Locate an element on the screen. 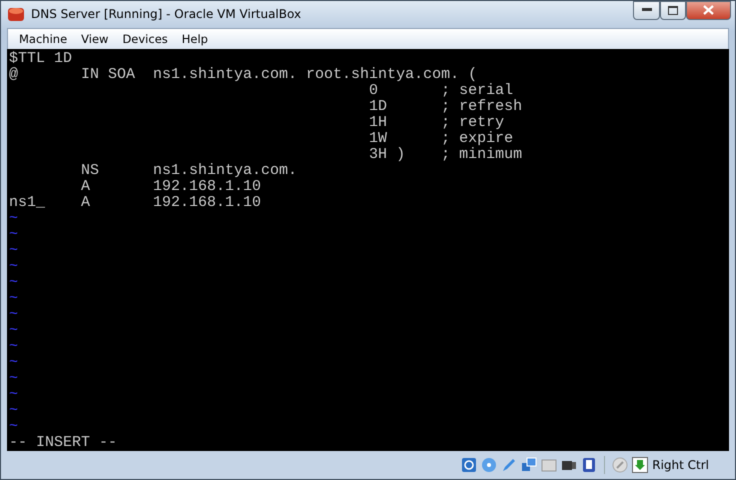 The image size is (736, 480). terminal-line: A 192.168.1.10 is located at coordinates (171, 186).